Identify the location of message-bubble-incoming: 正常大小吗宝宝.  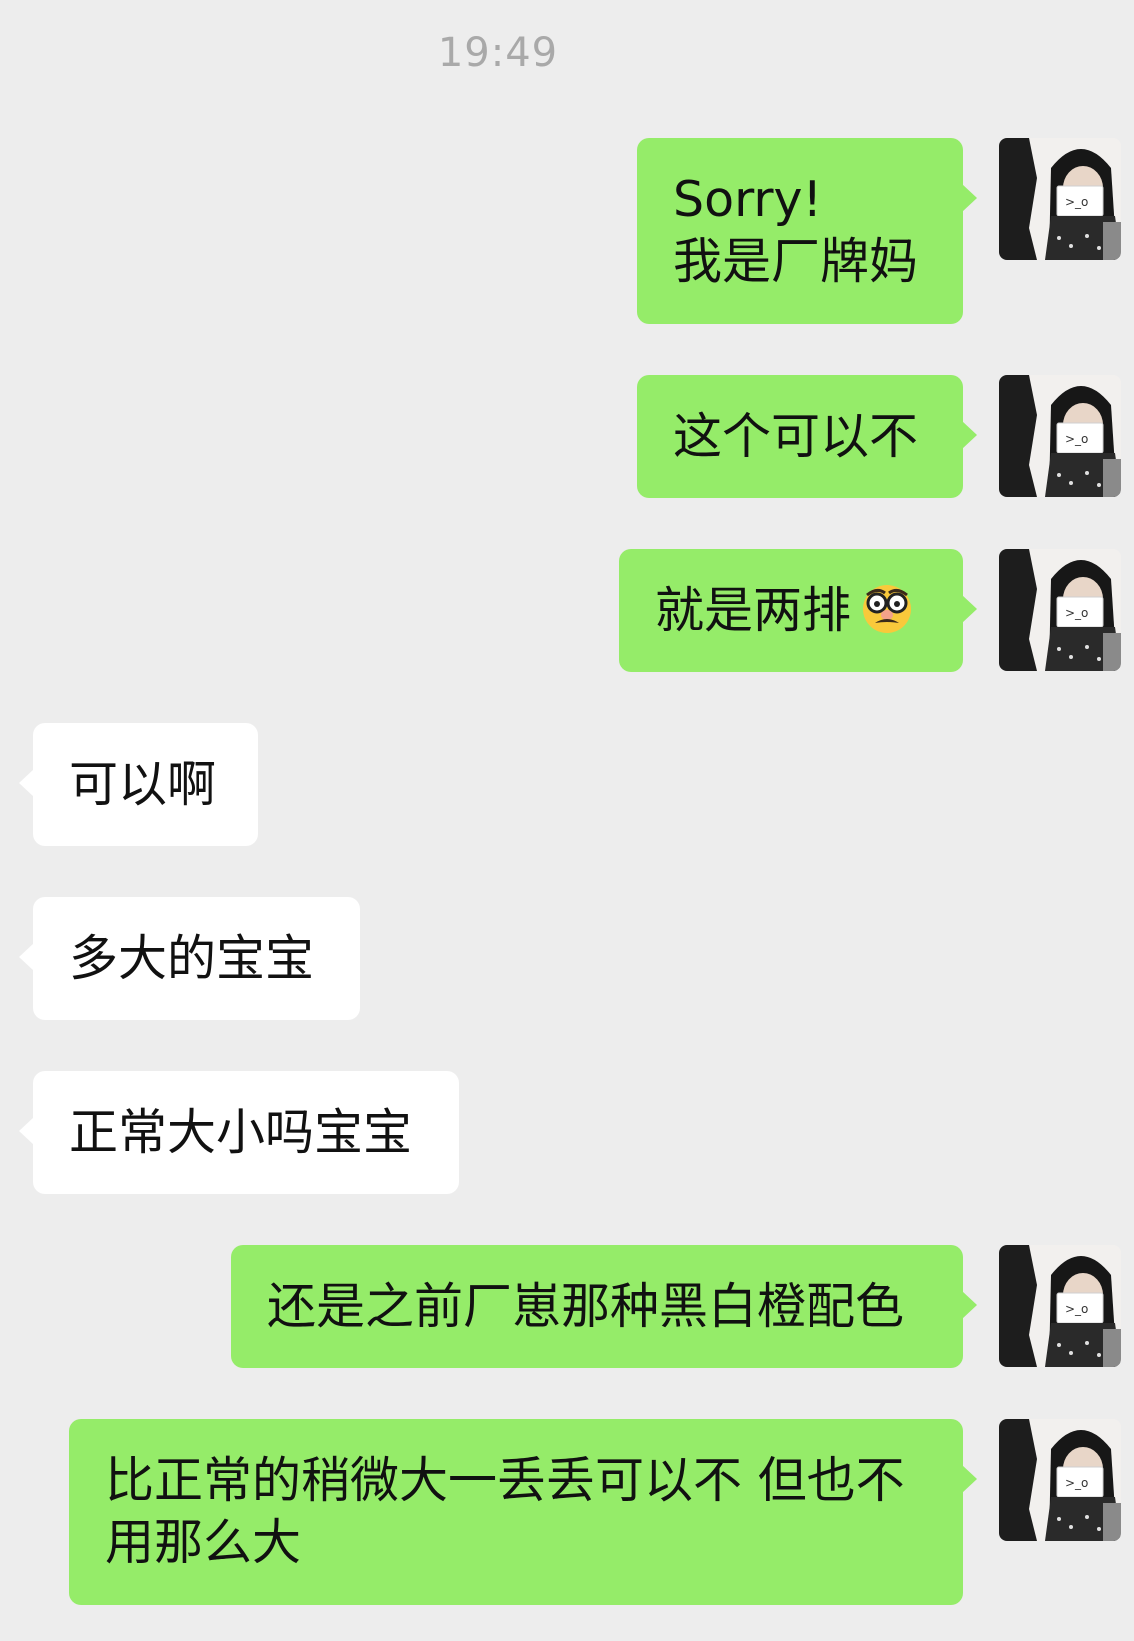
(239, 1132).